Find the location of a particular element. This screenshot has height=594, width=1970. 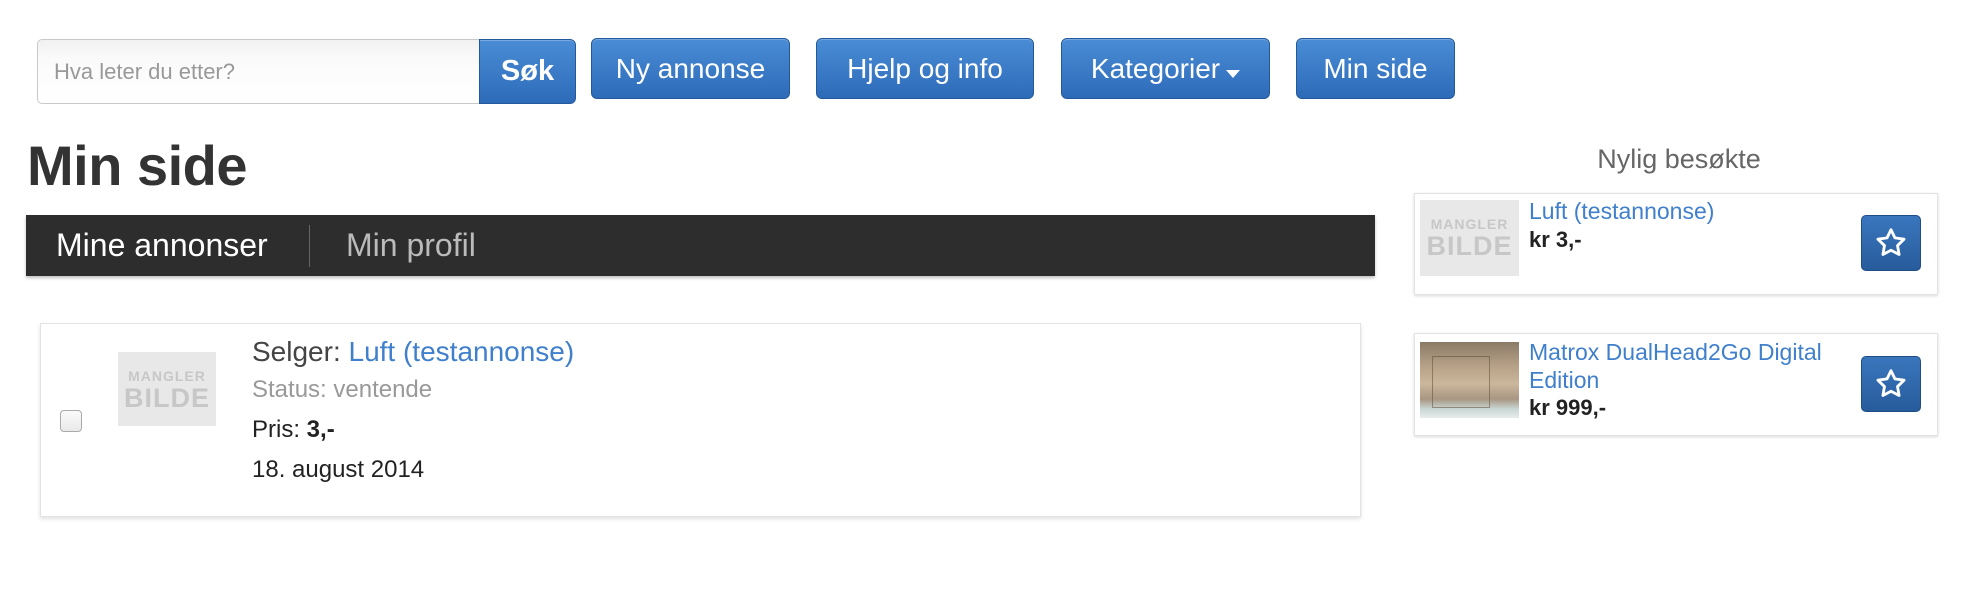

seller-label: Selger: is located at coordinates (296, 351).